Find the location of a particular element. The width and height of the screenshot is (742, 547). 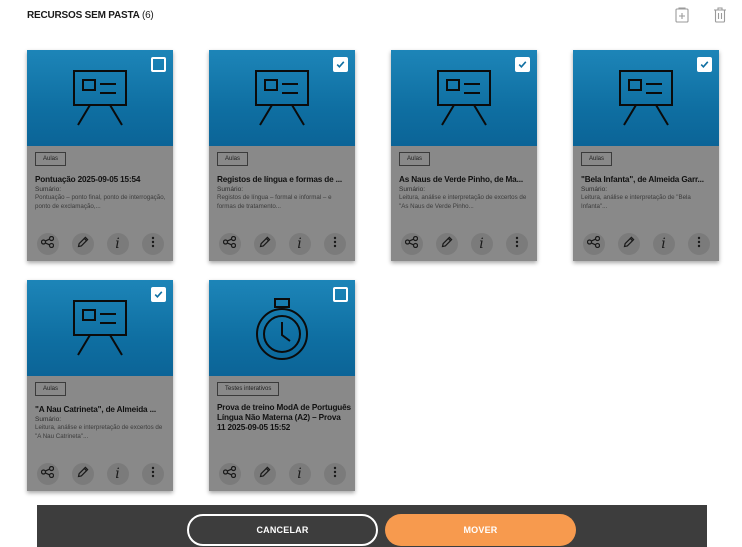

move-button: MOVER is located at coordinates (480, 530).